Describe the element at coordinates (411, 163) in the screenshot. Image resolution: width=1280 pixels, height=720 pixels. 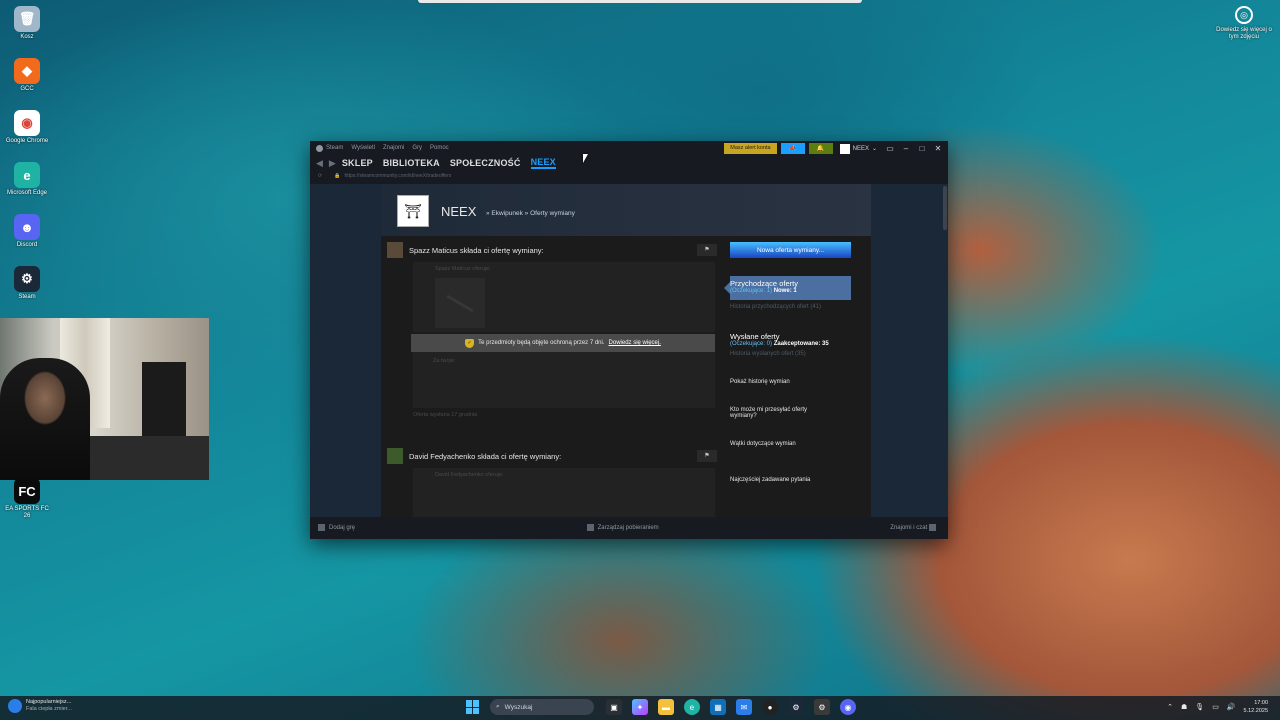
I see `nav-library: BIBLIOTEKA` at that location.